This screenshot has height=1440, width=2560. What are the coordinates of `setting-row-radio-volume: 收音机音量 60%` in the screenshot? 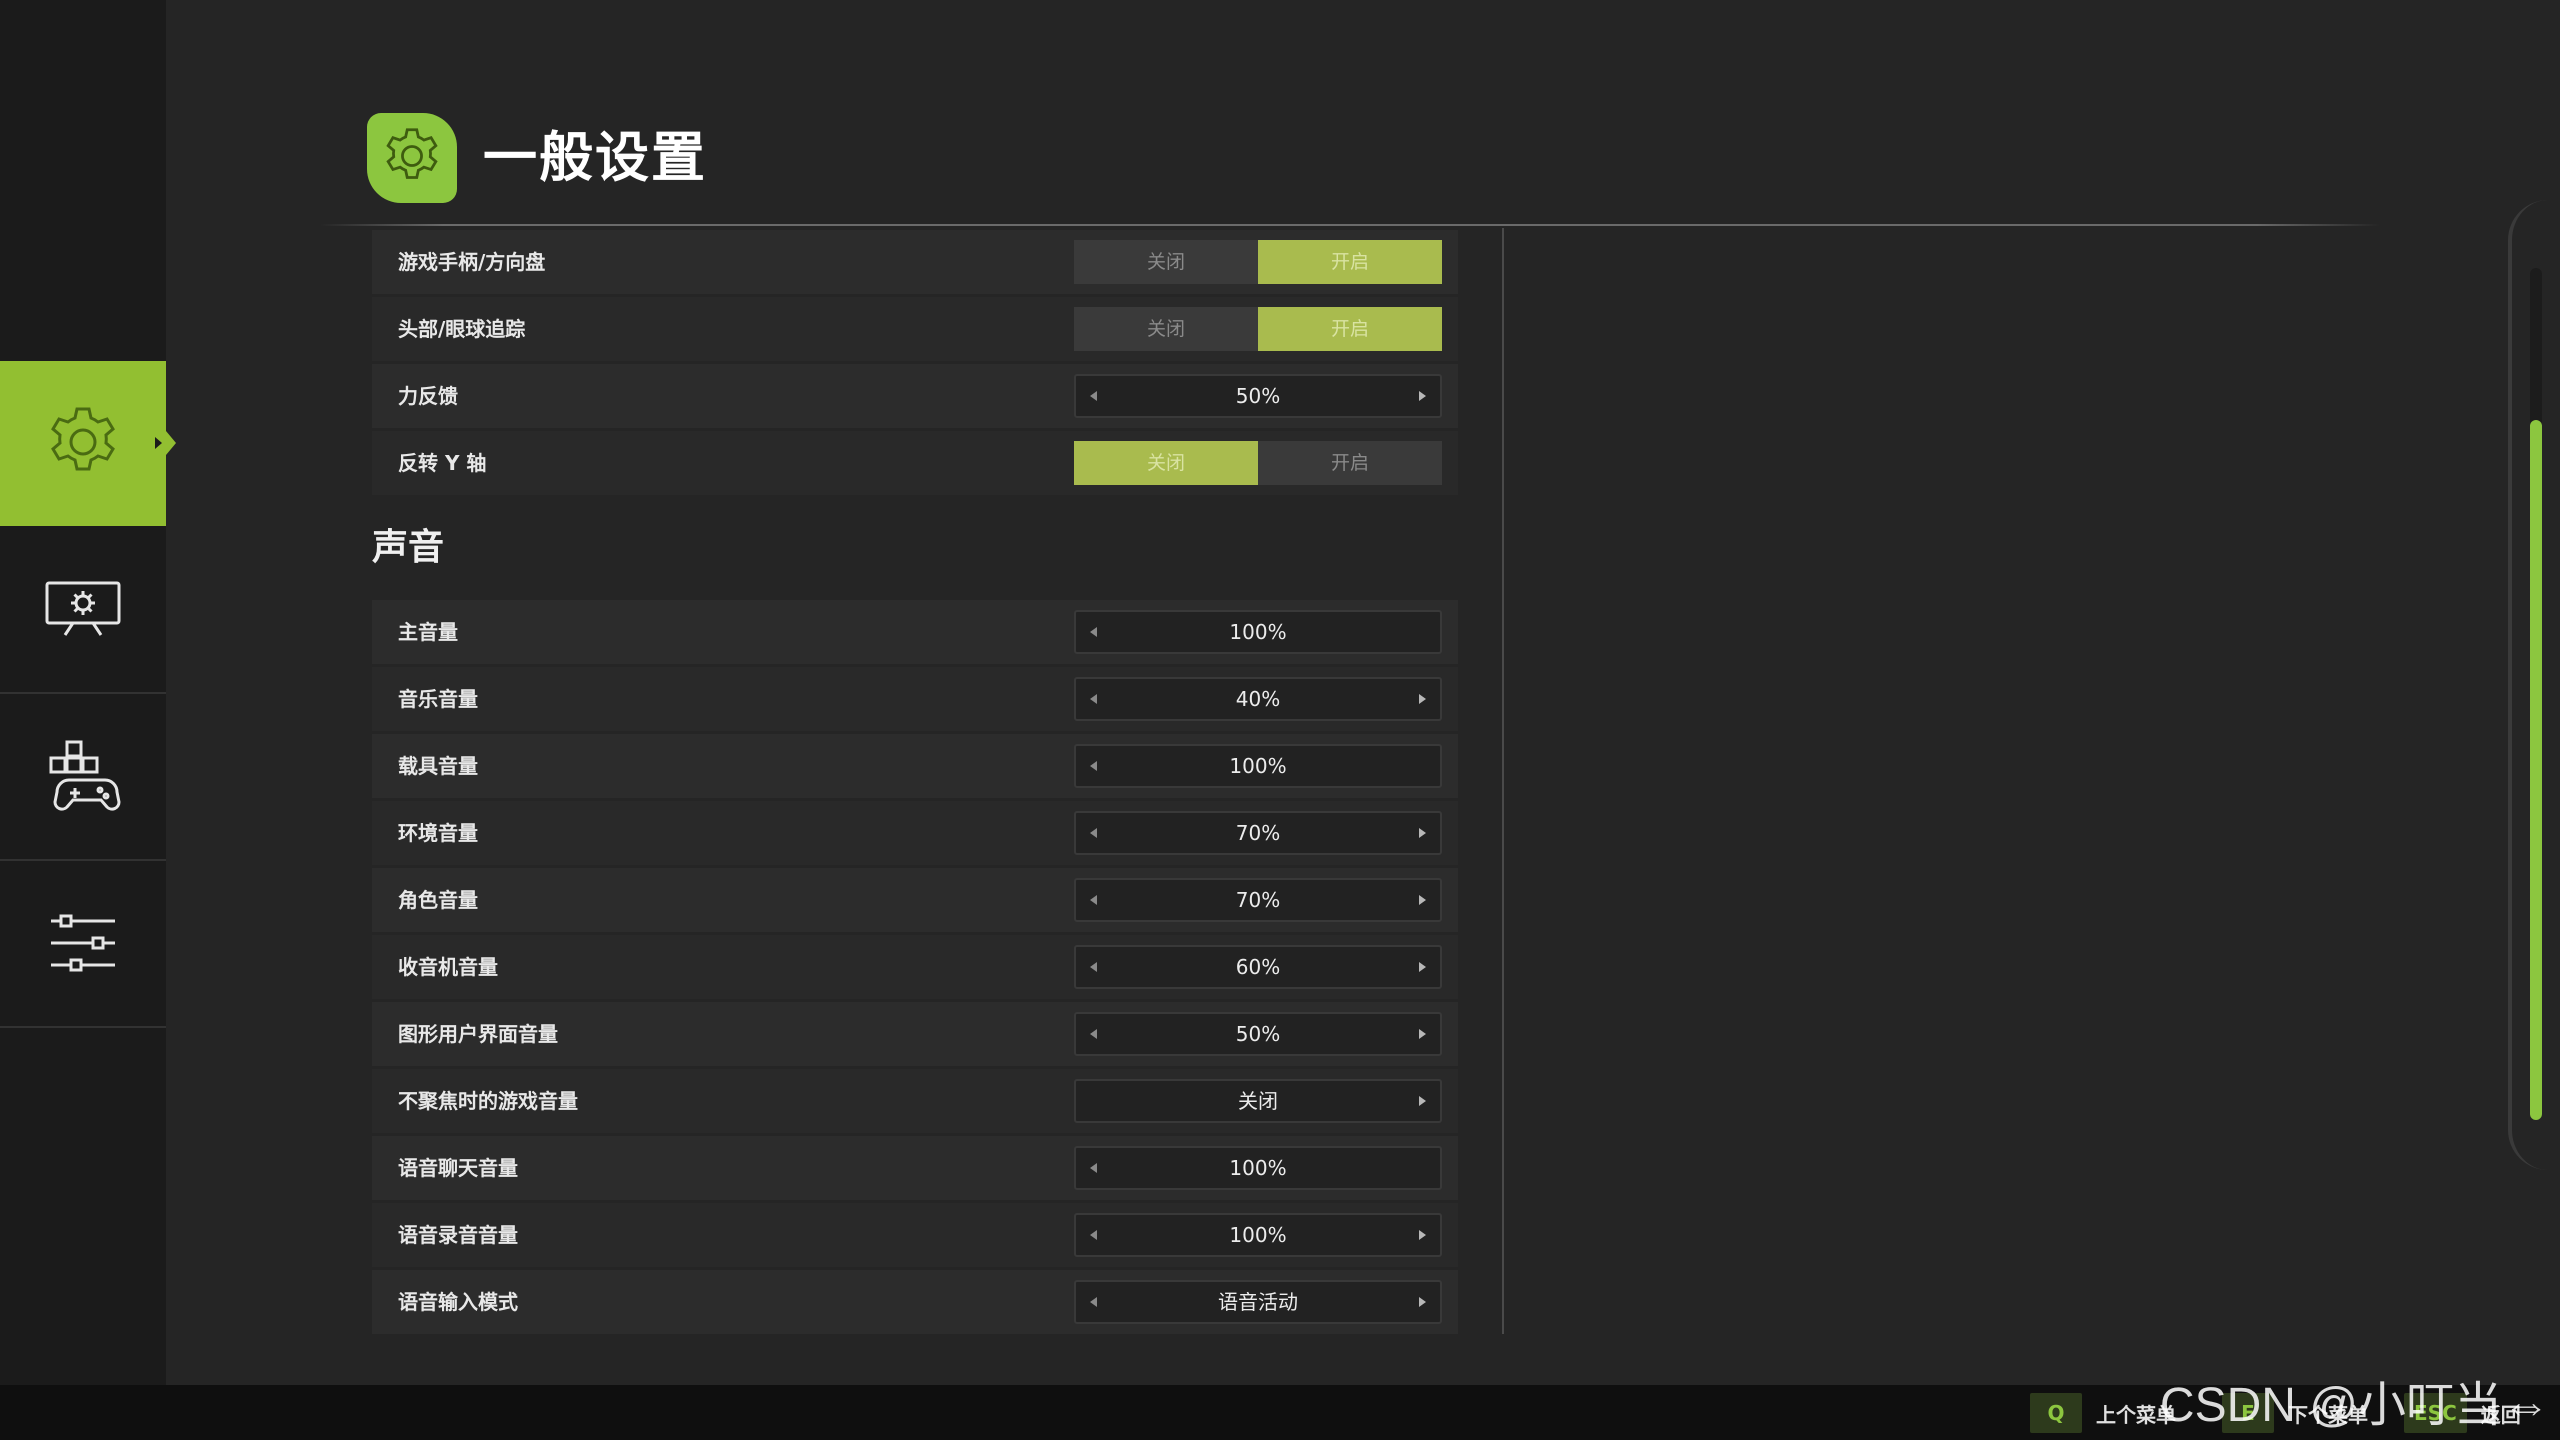 It's located at (915, 967).